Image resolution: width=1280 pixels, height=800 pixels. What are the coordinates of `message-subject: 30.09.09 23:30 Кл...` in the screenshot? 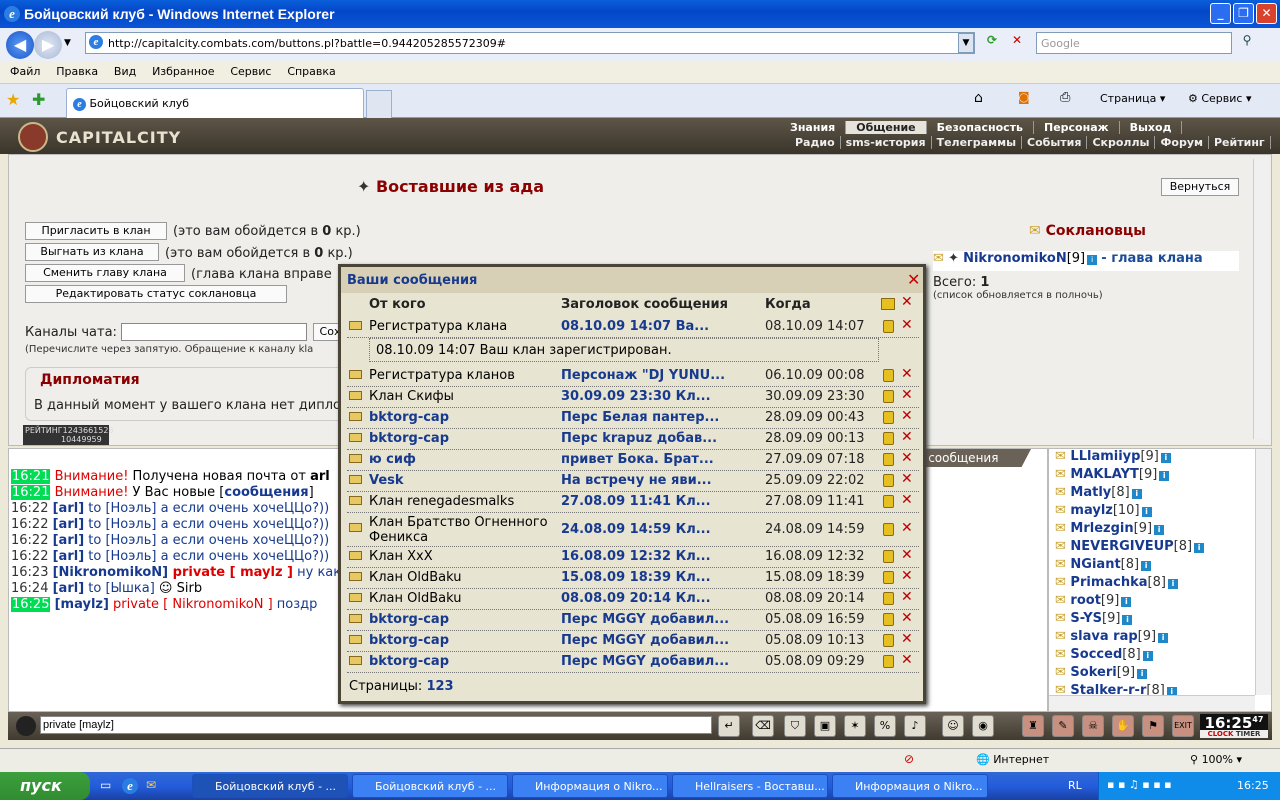 It's located at (636, 396).